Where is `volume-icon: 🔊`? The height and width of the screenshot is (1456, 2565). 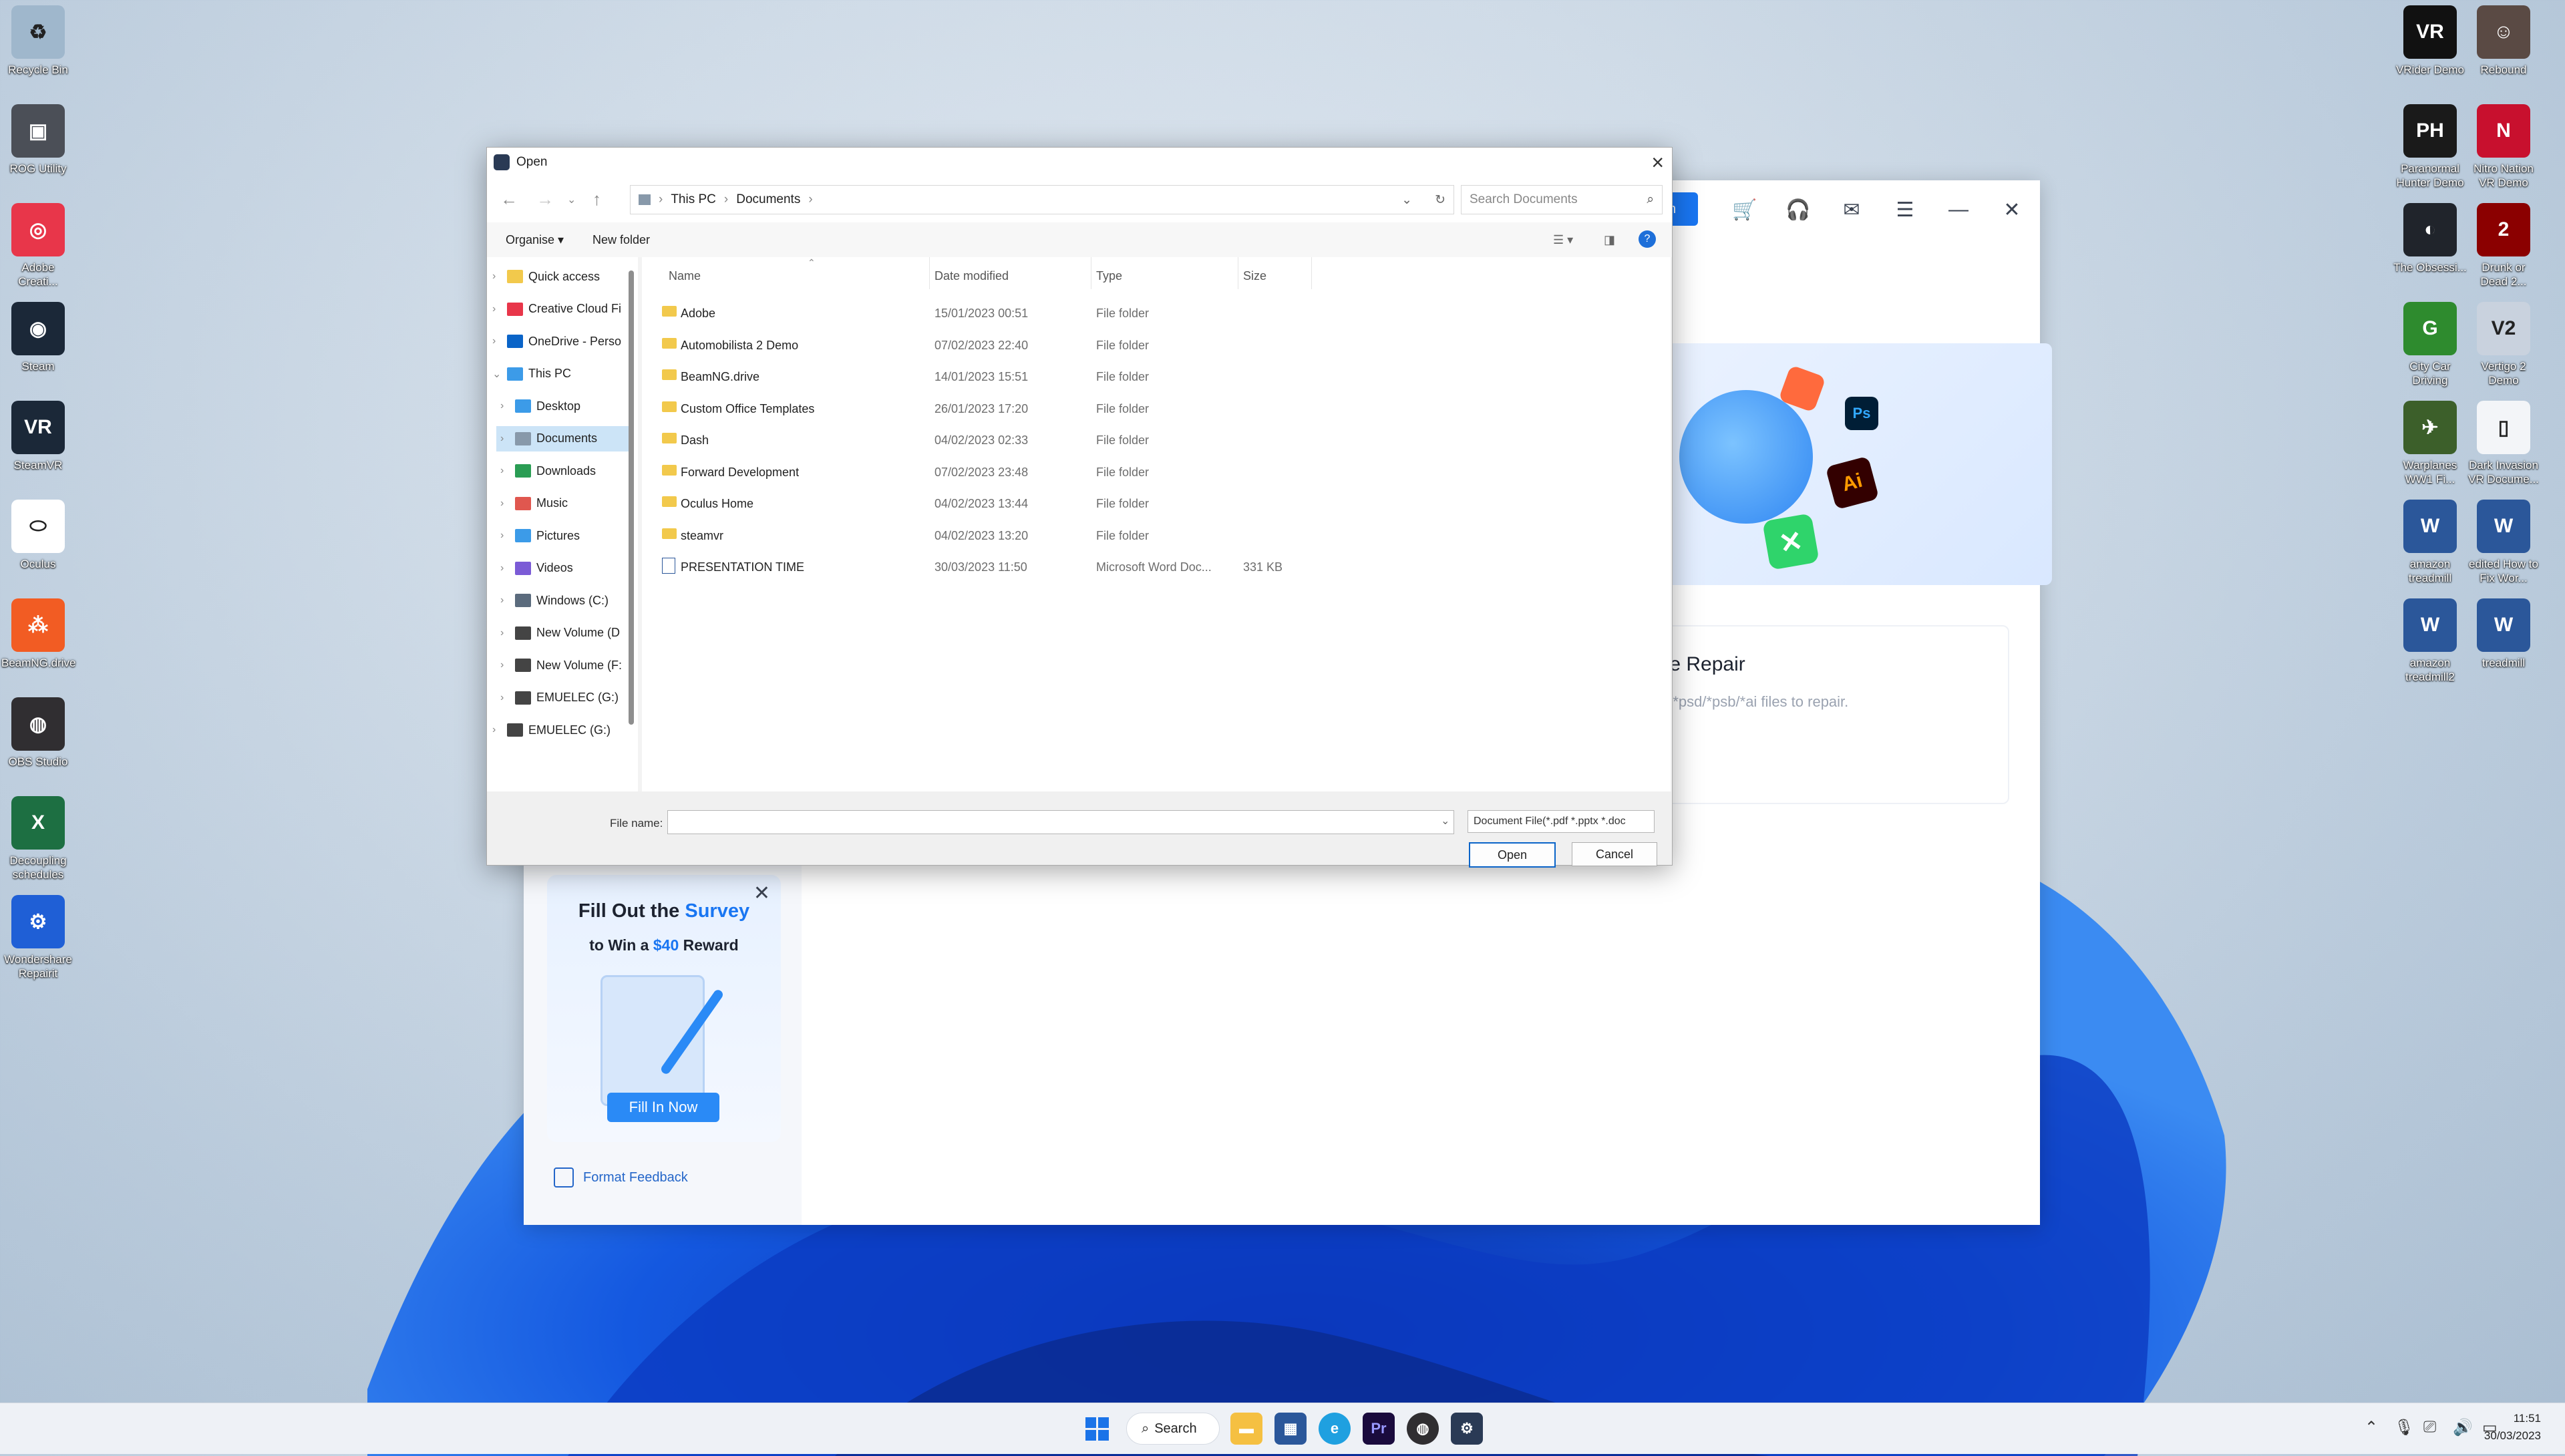
volume-icon: 🔊 is located at coordinates (2463, 1428).